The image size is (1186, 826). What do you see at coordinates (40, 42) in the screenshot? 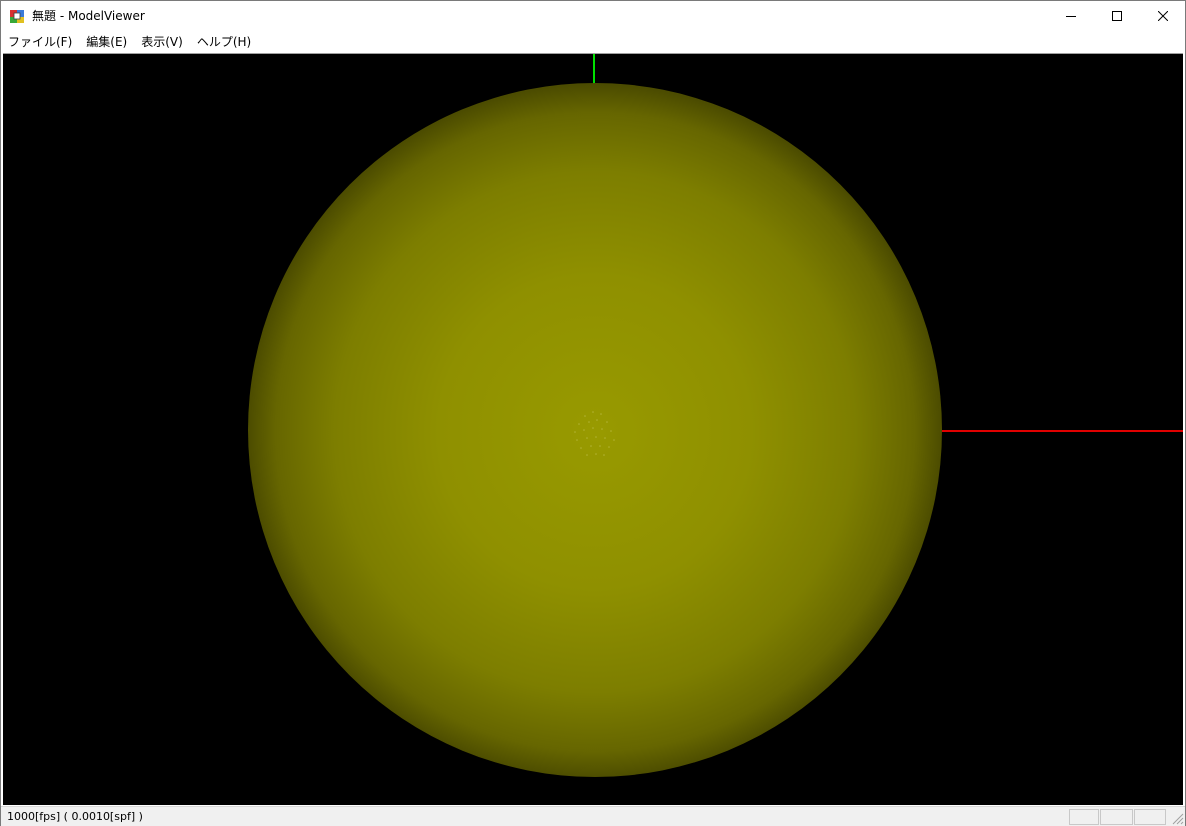
I see `menu-file: ファイル(F)` at bounding box center [40, 42].